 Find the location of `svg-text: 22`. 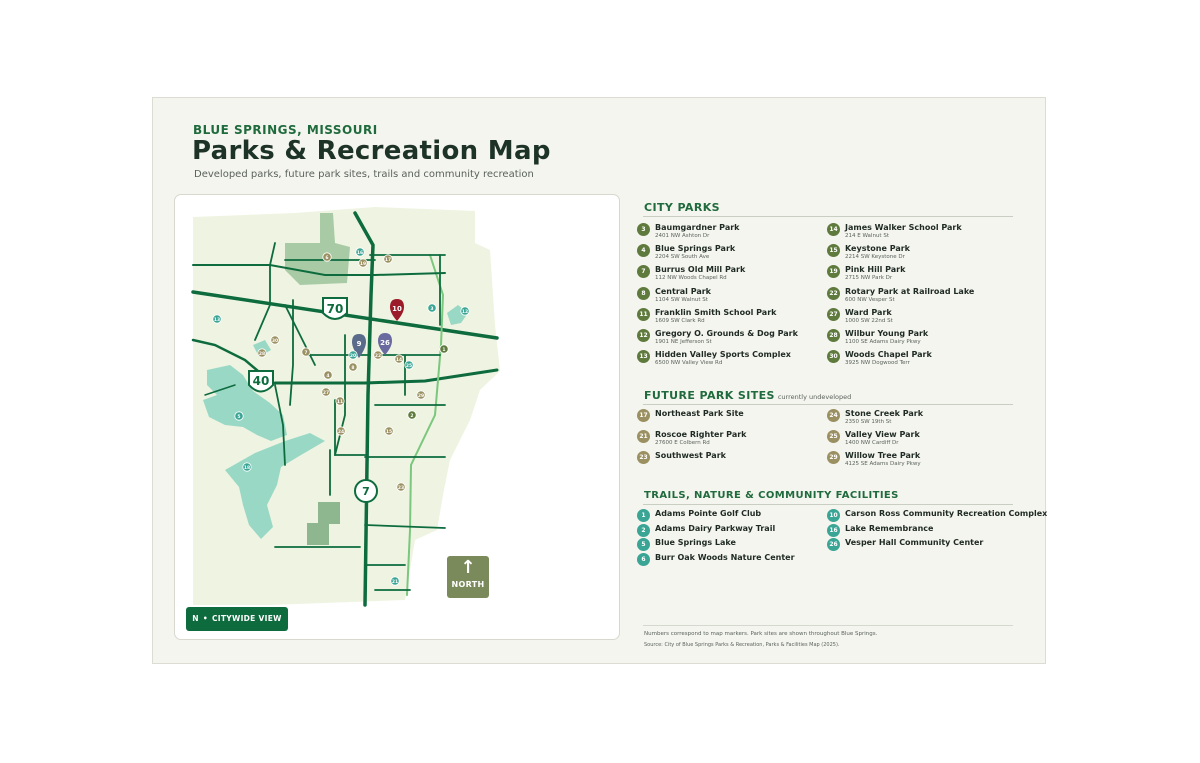

svg-text: 22 is located at coordinates (378, 356).